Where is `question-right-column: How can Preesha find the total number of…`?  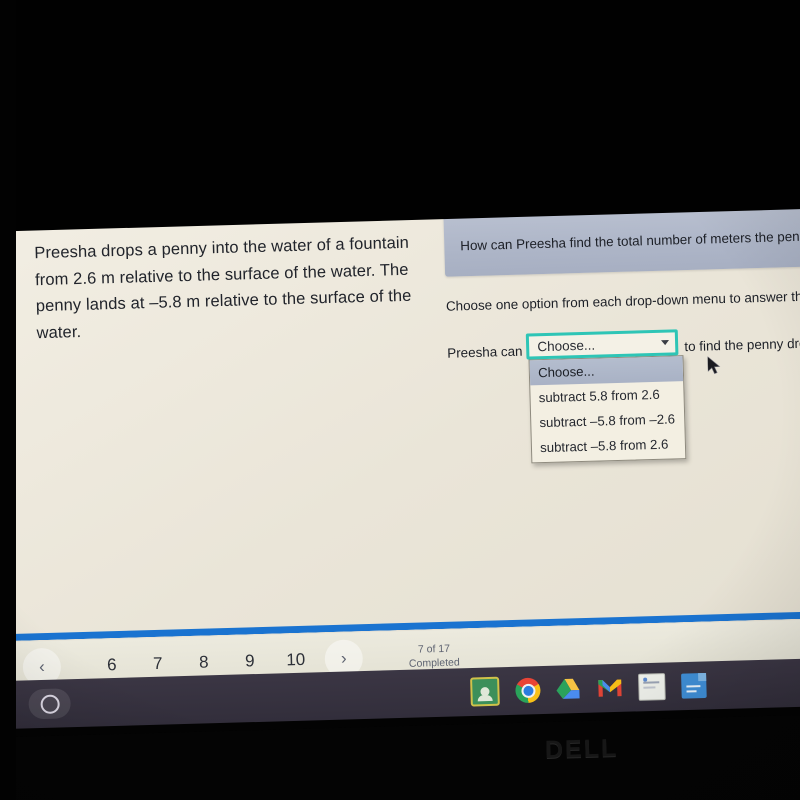 question-right-column: How can Preesha find the total number of… is located at coordinates (621, 333).